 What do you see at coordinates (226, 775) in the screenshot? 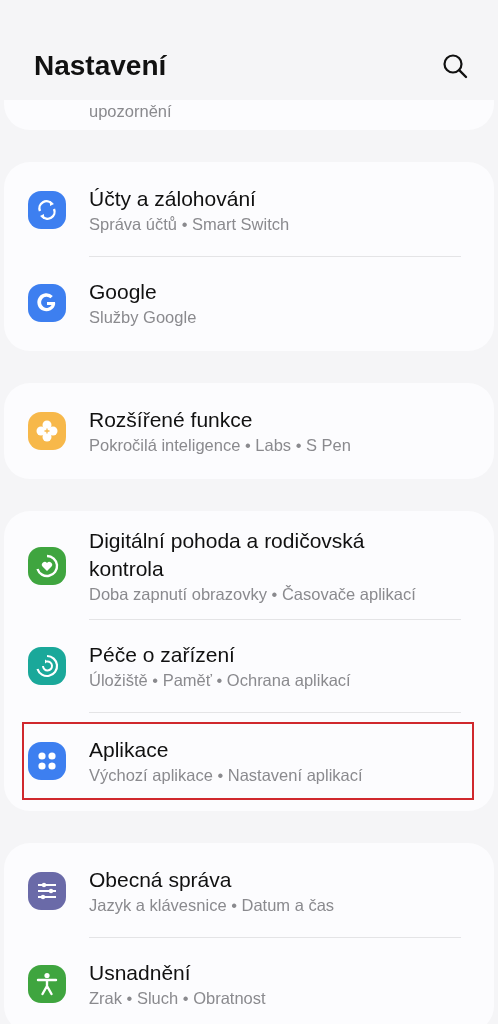
I see `item-subtitle: Výchozí aplikace • Nastavení aplikací` at bounding box center [226, 775].